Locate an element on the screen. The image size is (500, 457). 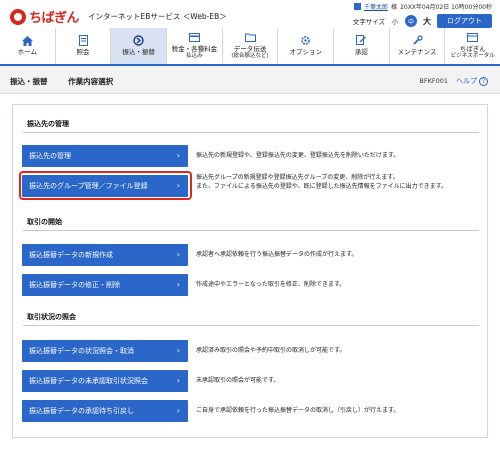
nav-home: ホーム is located at coordinates (28, 46).